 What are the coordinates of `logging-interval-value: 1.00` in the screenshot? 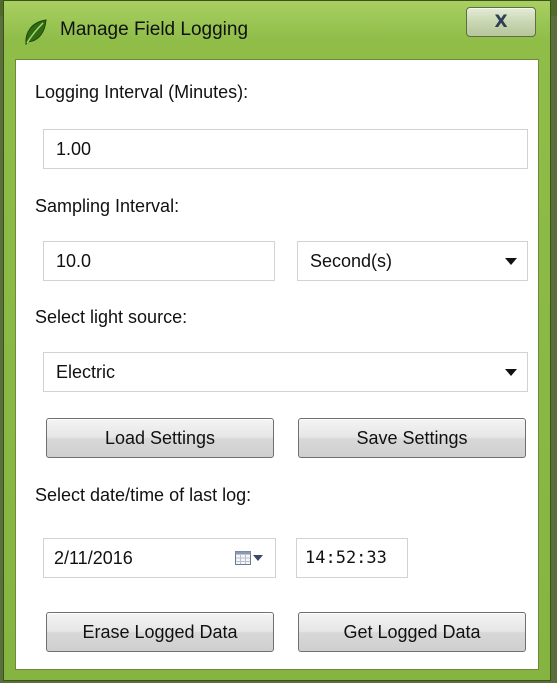 It's located at (74, 148).